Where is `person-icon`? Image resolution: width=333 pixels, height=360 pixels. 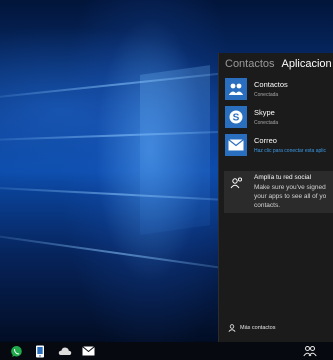 person-icon is located at coordinates (232, 328).